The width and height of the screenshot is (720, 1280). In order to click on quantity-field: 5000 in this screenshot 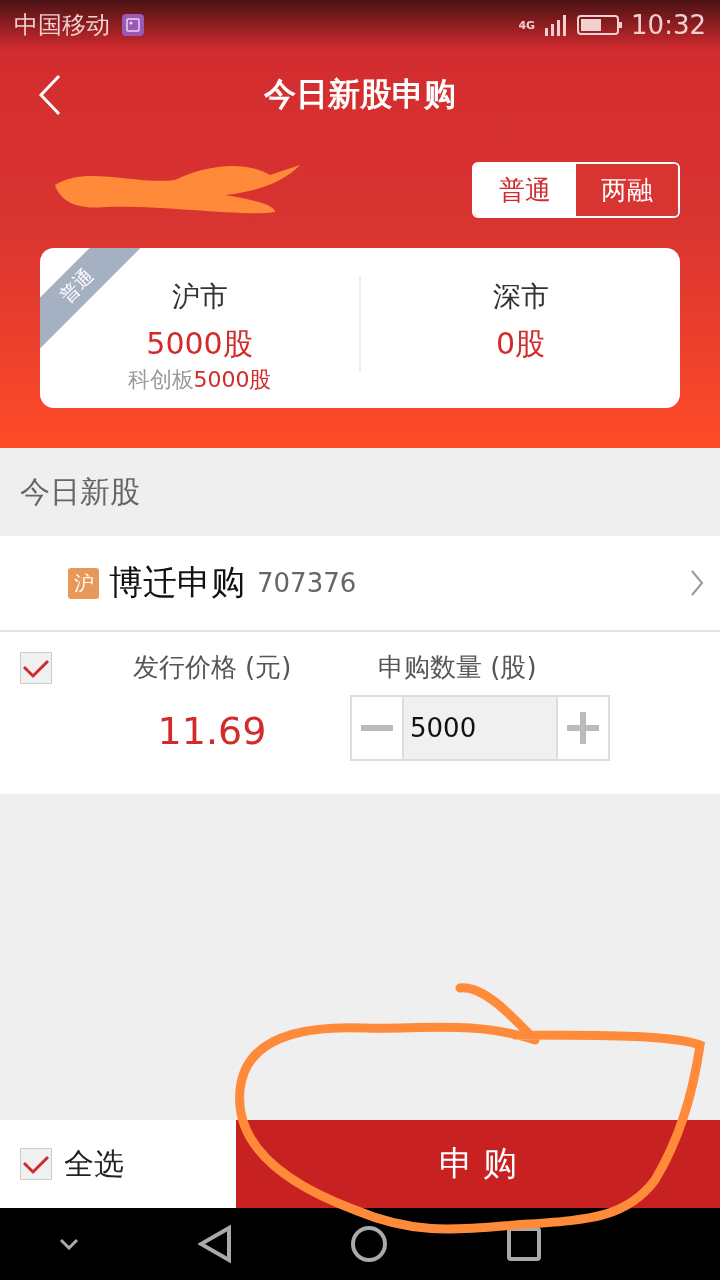, I will do `click(480, 728)`.